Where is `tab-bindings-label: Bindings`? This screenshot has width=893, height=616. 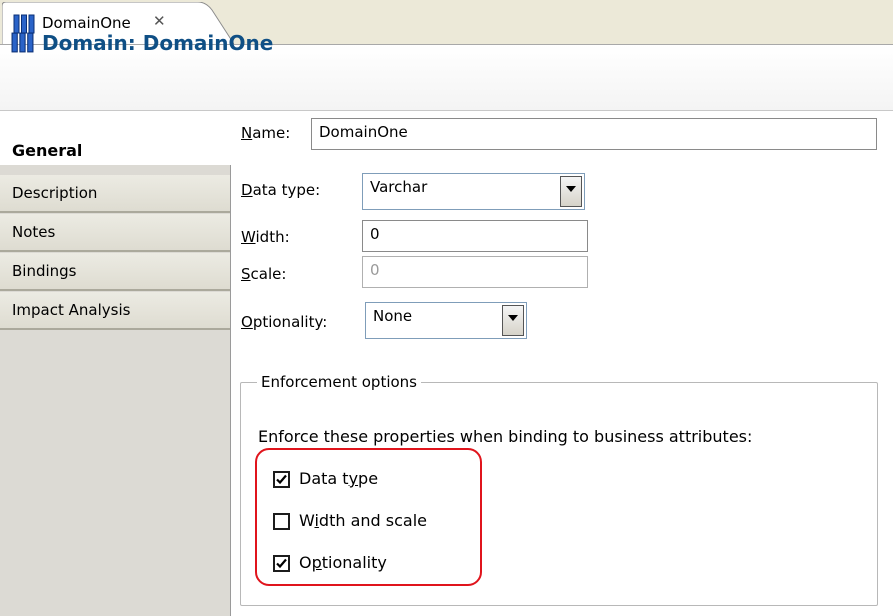 tab-bindings-label: Bindings is located at coordinates (44, 271).